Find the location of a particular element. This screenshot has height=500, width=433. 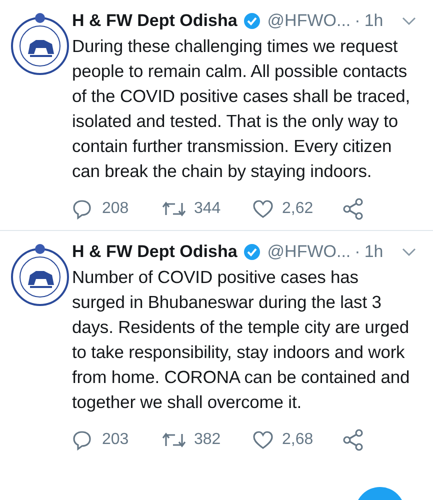

like-count: 2,62 is located at coordinates (298, 209).